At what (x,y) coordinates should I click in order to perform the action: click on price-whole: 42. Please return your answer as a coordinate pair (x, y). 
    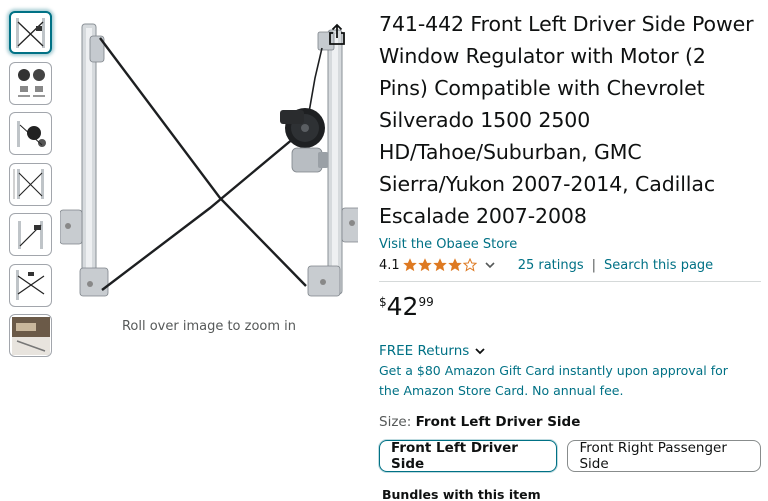
    Looking at the image, I should click on (402, 306).